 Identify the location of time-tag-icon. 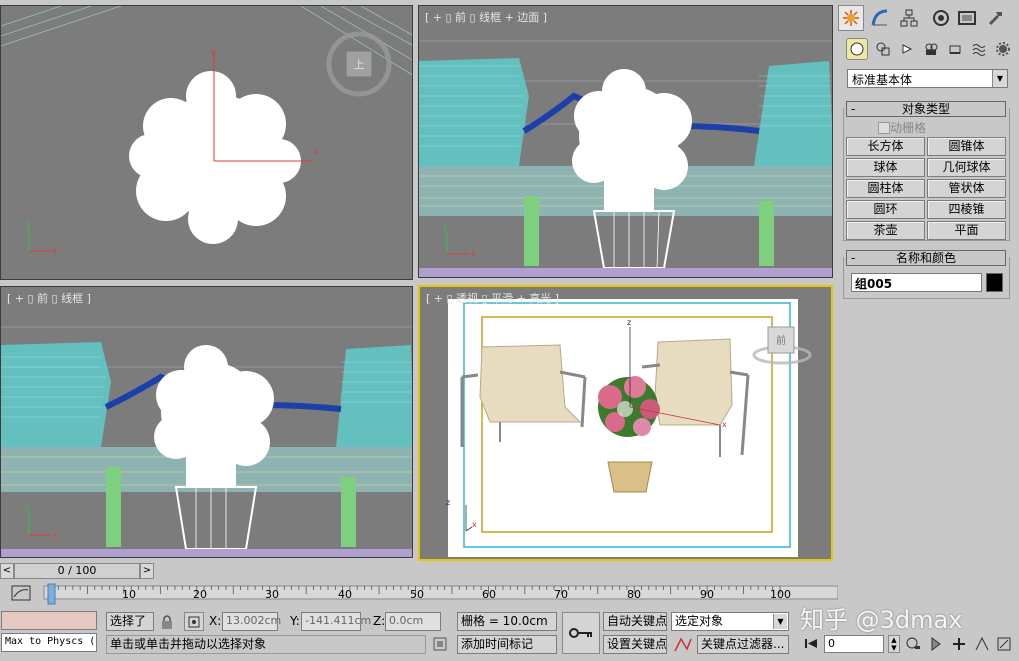
(440, 645).